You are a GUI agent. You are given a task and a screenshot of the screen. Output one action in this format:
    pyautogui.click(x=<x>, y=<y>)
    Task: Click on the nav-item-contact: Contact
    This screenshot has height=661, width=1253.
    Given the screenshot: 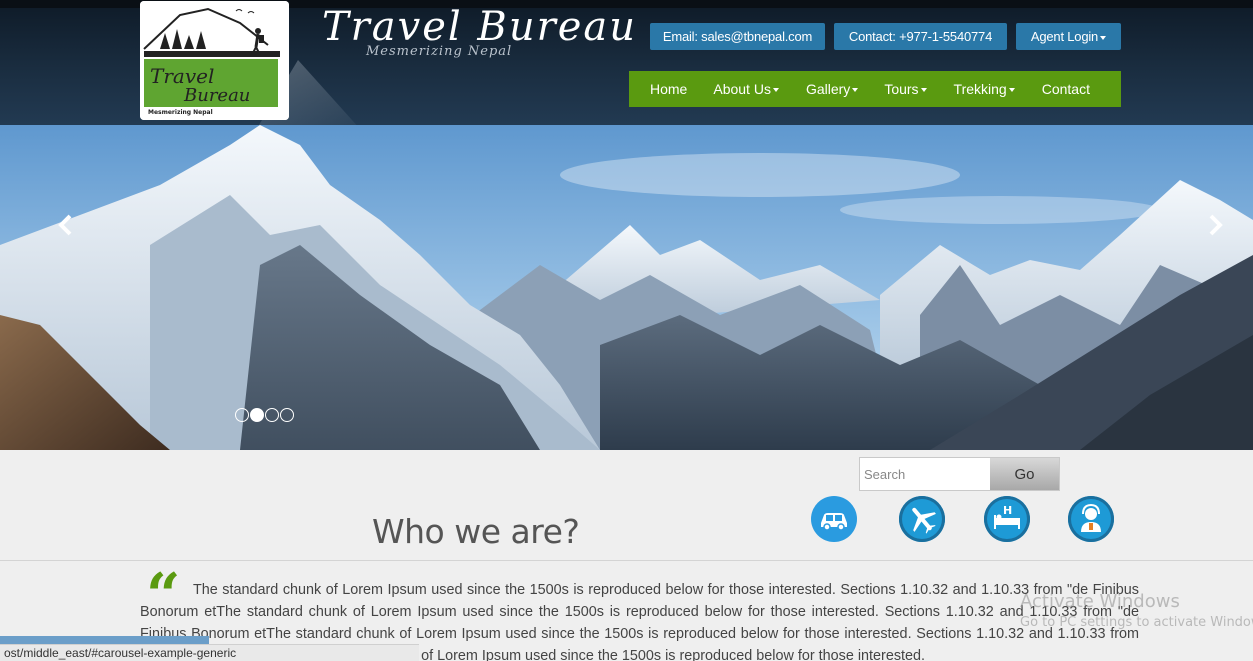 What is the action you would take?
    pyautogui.click(x=1066, y=89)
    